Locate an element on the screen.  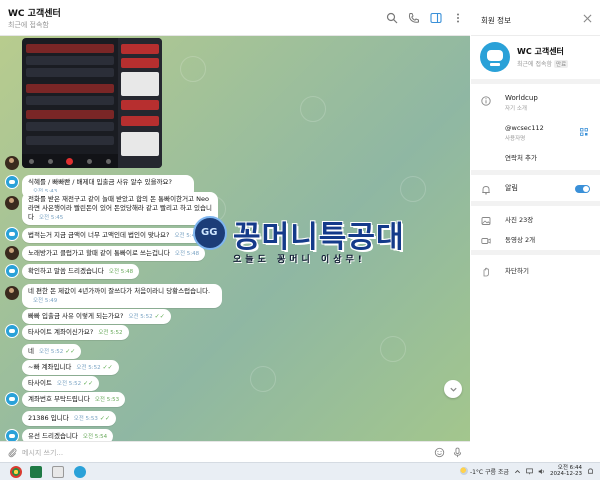
message-text: 계좌번호 부탁드립니다 is located at coordinates (59, 399).